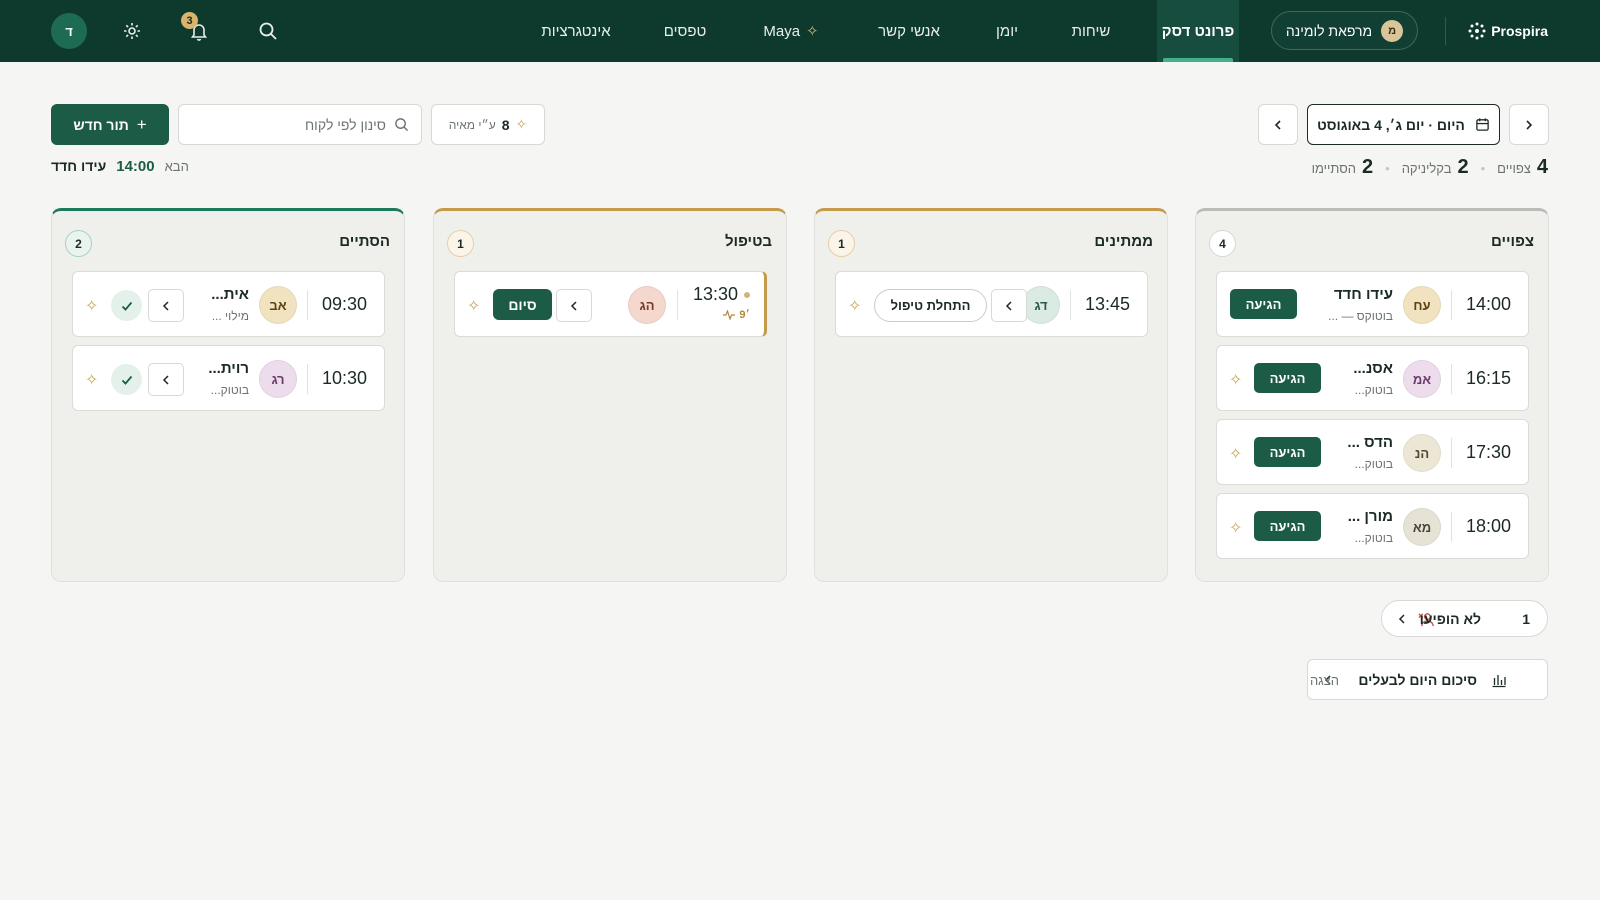 The height and width of the screenshot is (900, 1600). Describe the element at coordinates (1007, 31) in the screenshot. I see `tab-calendar: יומן` at that location.